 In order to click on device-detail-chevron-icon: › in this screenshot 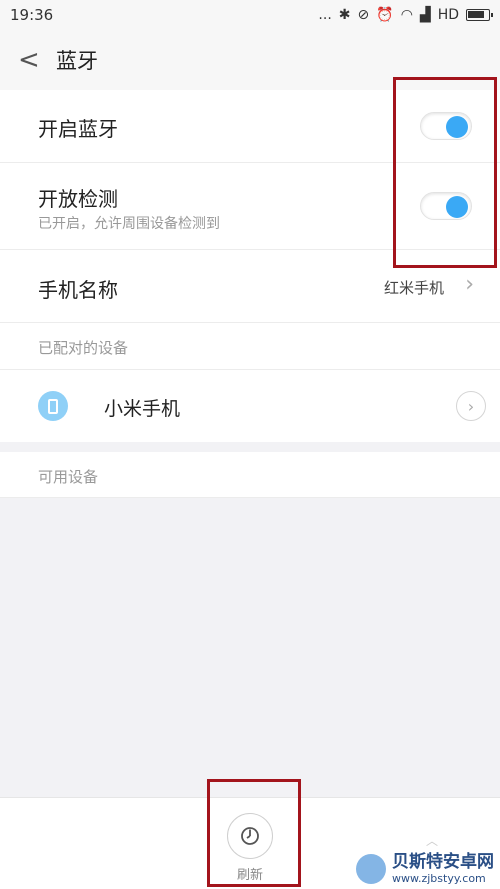, I will do `click(471, 406)`.